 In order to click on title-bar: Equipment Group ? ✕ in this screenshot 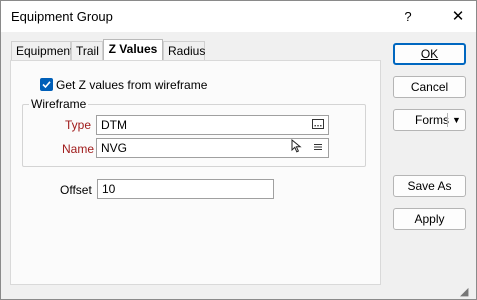, I will do `click(238, 17)`.